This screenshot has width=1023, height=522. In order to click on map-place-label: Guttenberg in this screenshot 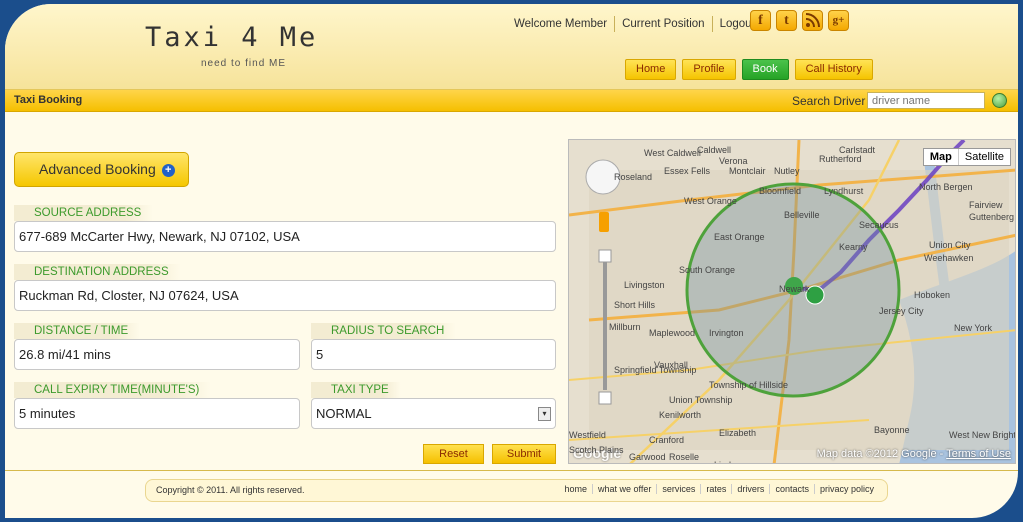, I will do `click(992, 217)`.